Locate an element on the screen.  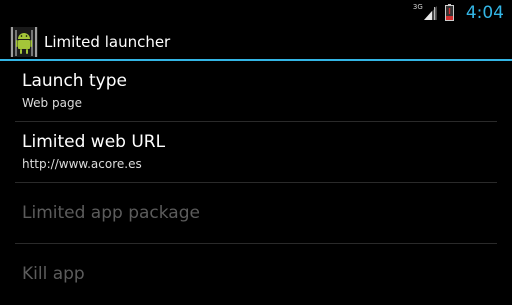
android-app-icon is located at coordinates (24, 42).